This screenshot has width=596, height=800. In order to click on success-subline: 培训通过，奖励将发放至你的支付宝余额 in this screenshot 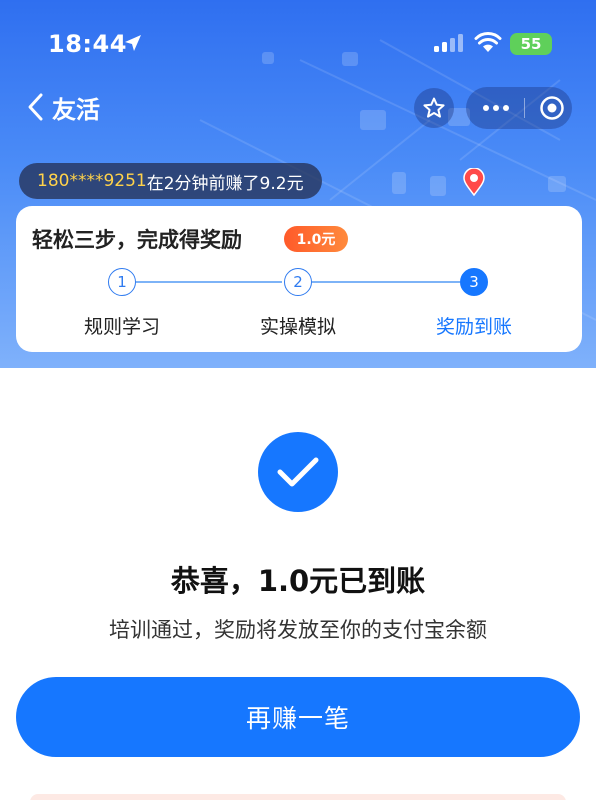, I will do `click(298, 630)`.